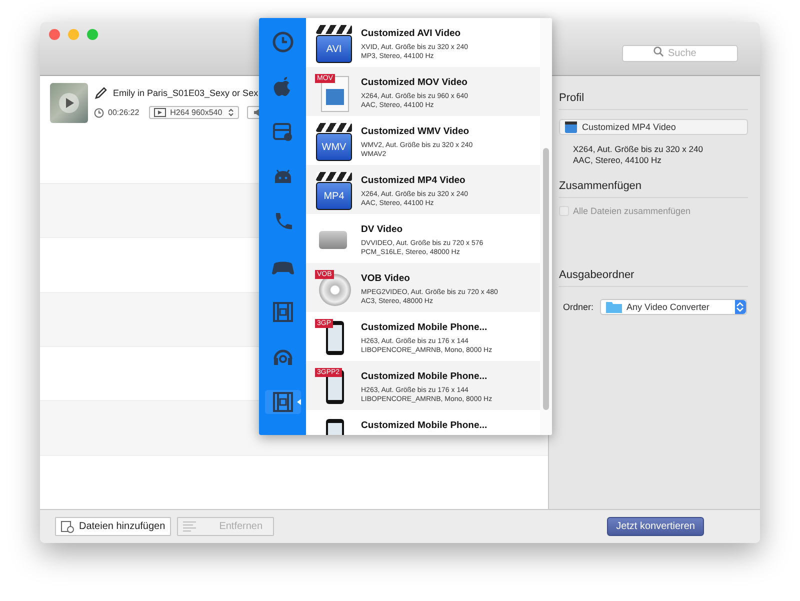 This screenshot has height=601, width=800. What do you see at coordinates (578, 307) in the screenshot?
I see `folder-label: Ordner:` at bounding box center [578, 307].